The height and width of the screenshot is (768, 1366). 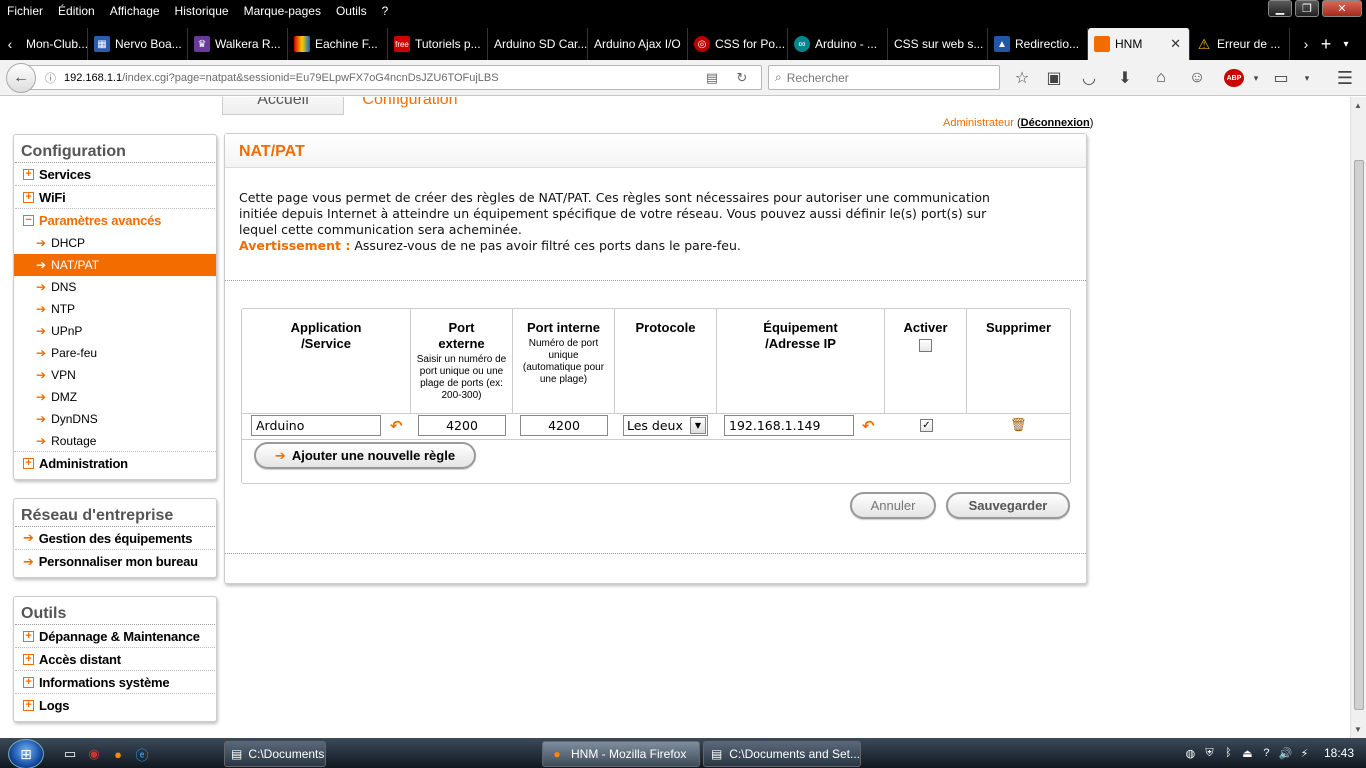 What do you see at coordinates (352, 11) in the screenshot?
I see `menu-outils: Outils` at bounding box center [352, 11].